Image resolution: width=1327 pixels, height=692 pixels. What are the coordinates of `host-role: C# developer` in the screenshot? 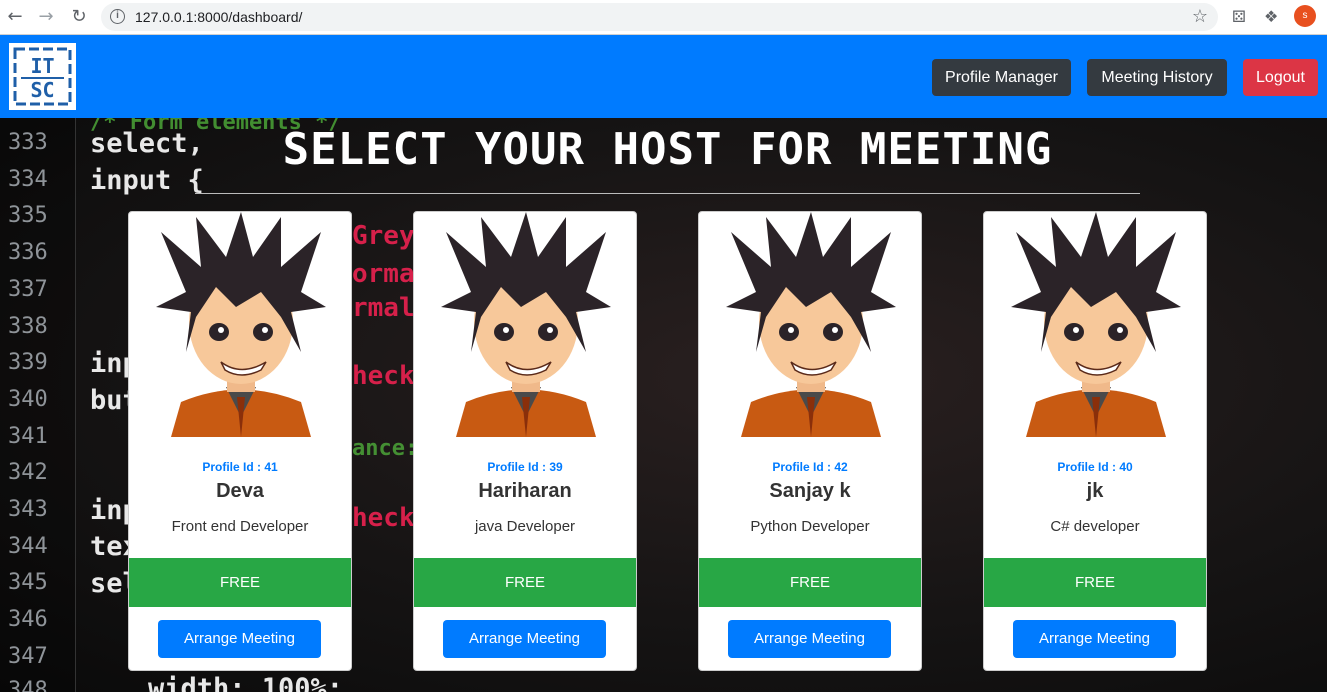 It's located at (1095, 526).